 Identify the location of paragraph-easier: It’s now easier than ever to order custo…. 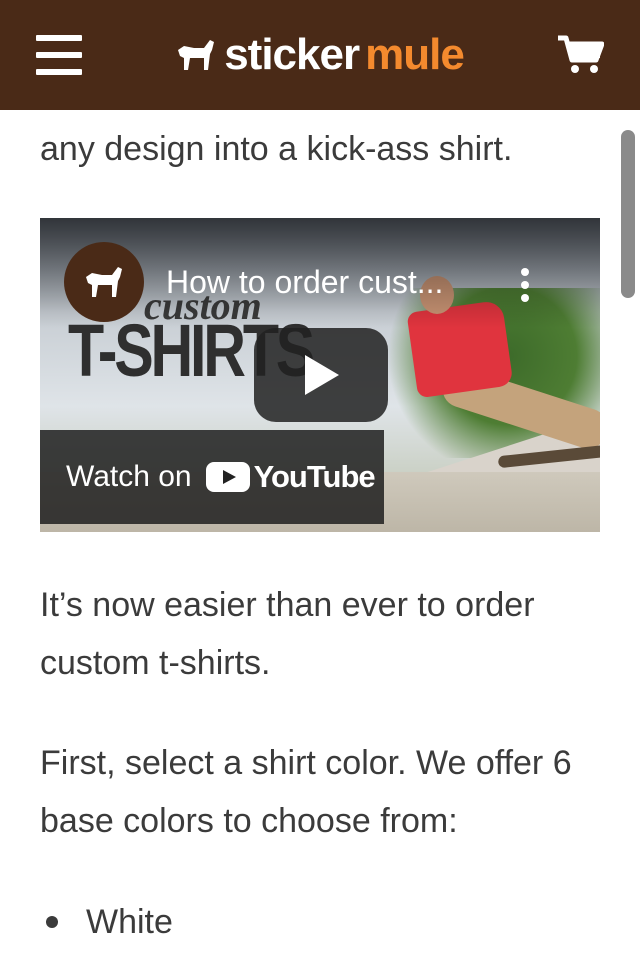
(287, 634).